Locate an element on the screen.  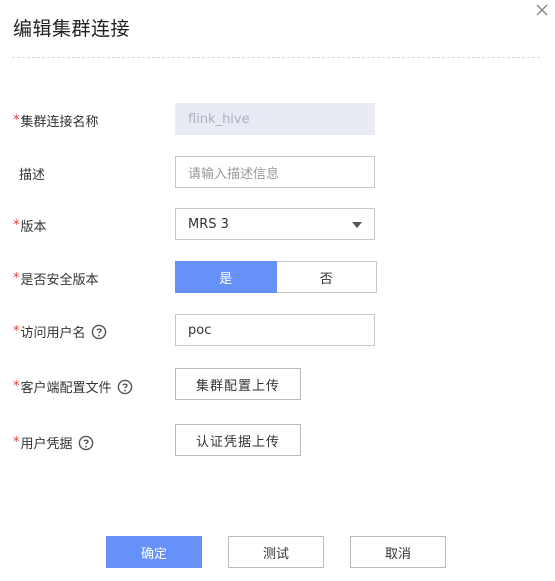
test-button: 测试 is located at coordinates (276, 552).